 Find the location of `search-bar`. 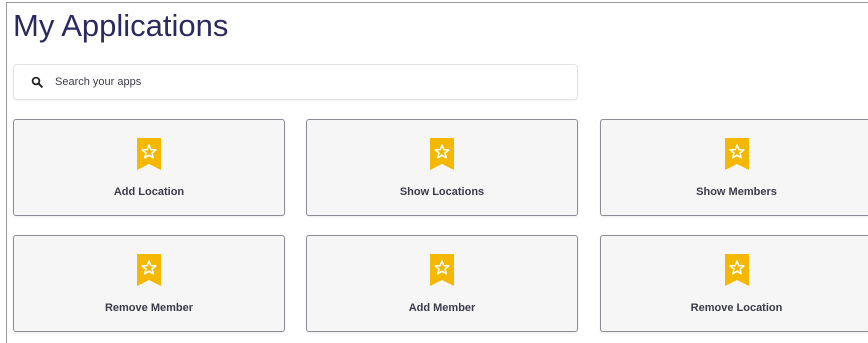

search-bar is located at coordinates (295, 82).